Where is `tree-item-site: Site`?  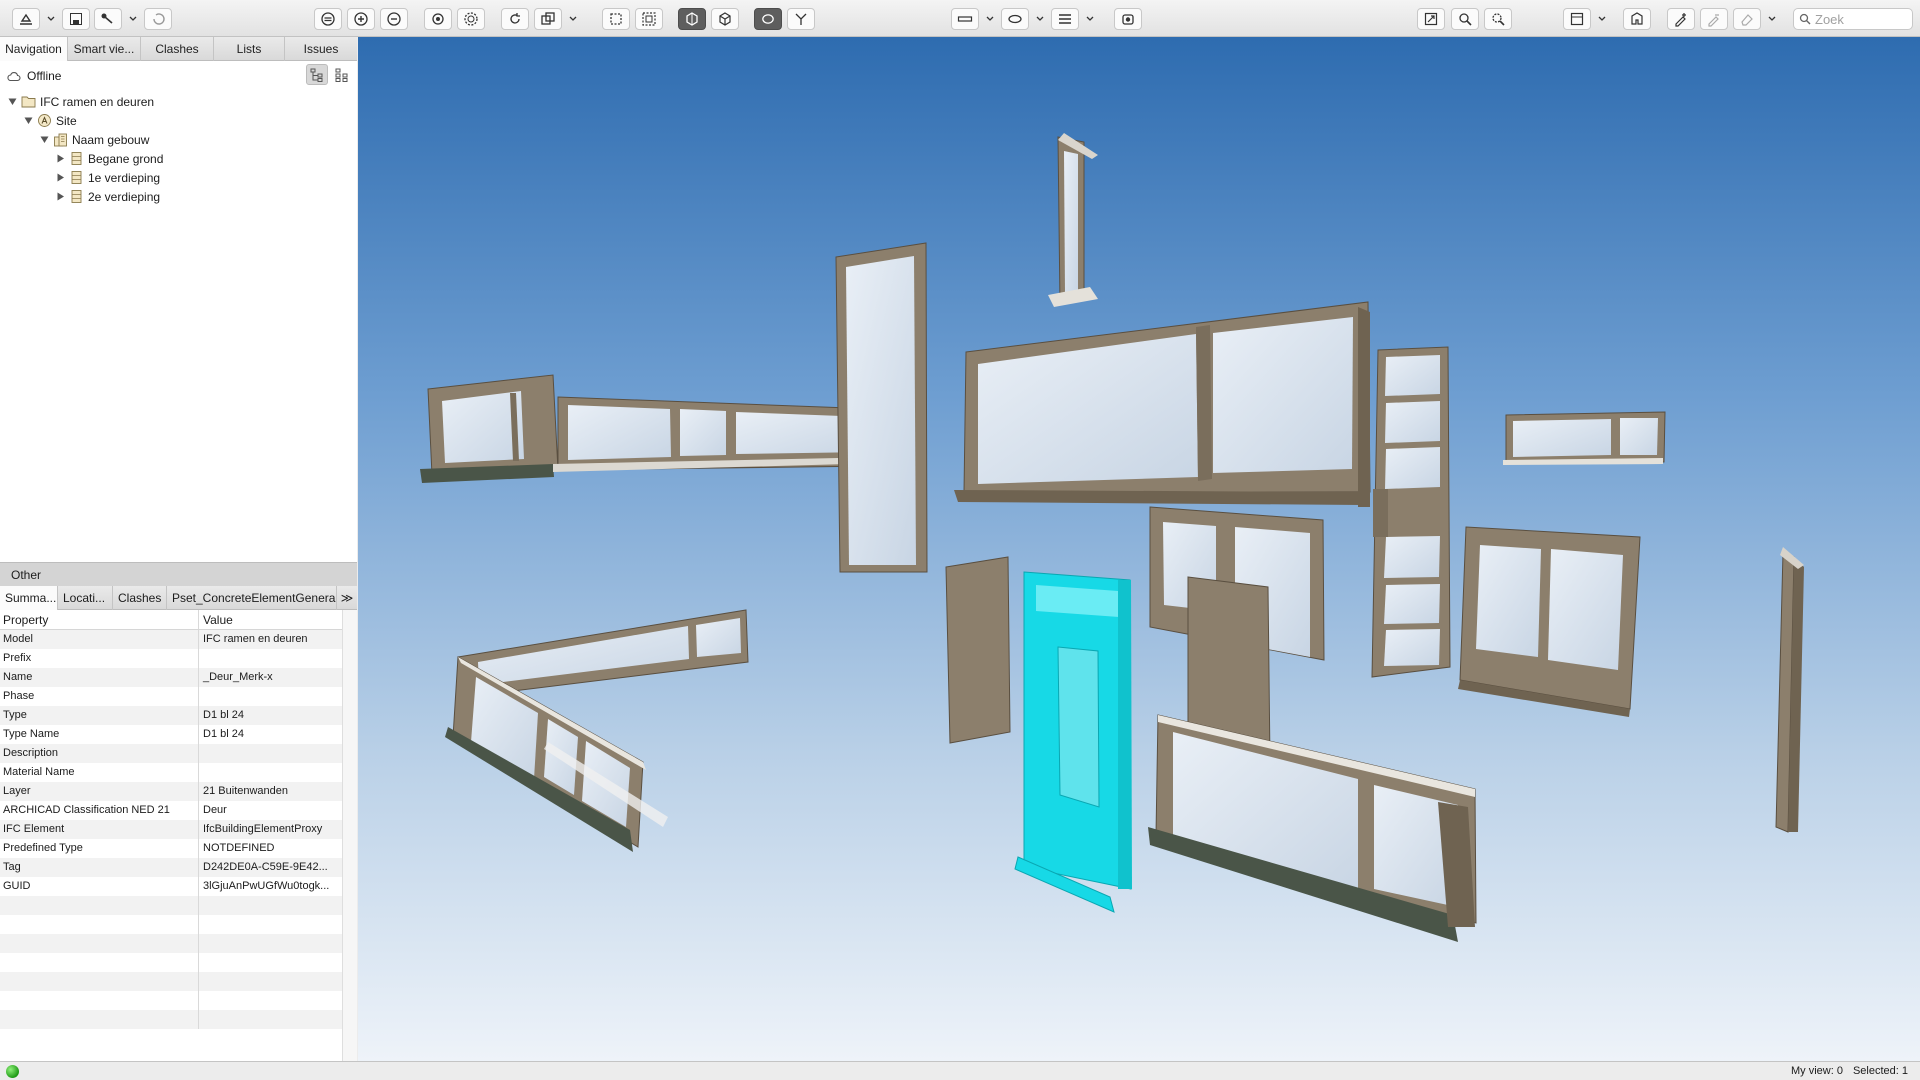 tree-item-site: Site is located at coordinates (50, 120).